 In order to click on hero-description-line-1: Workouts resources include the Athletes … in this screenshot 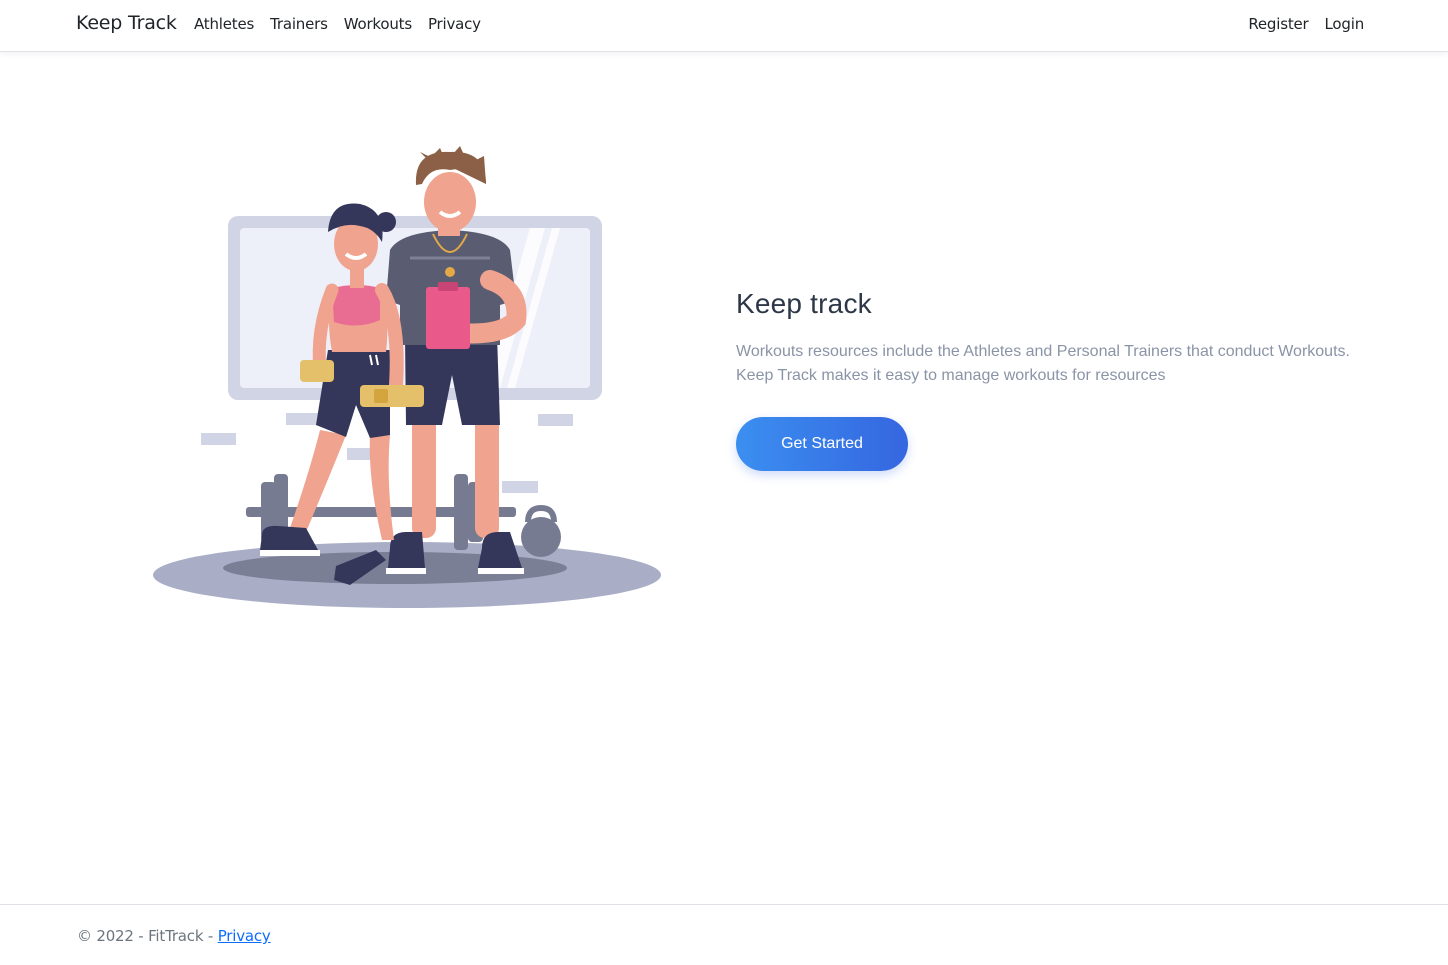, I will do `click(1043, 351)`.